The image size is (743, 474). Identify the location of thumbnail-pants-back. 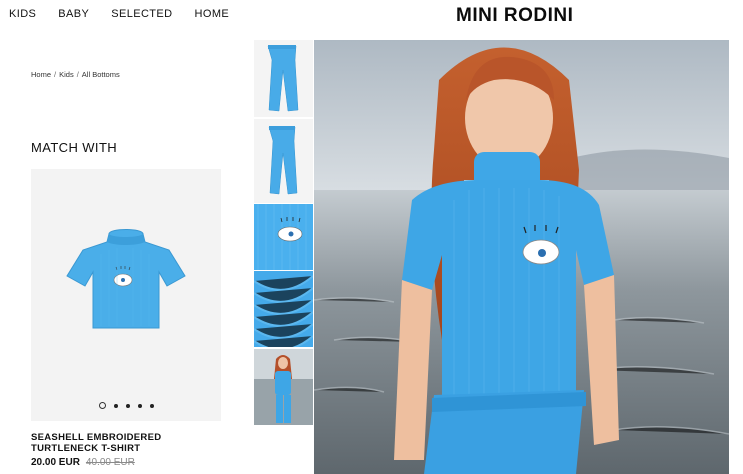
(283, 161).